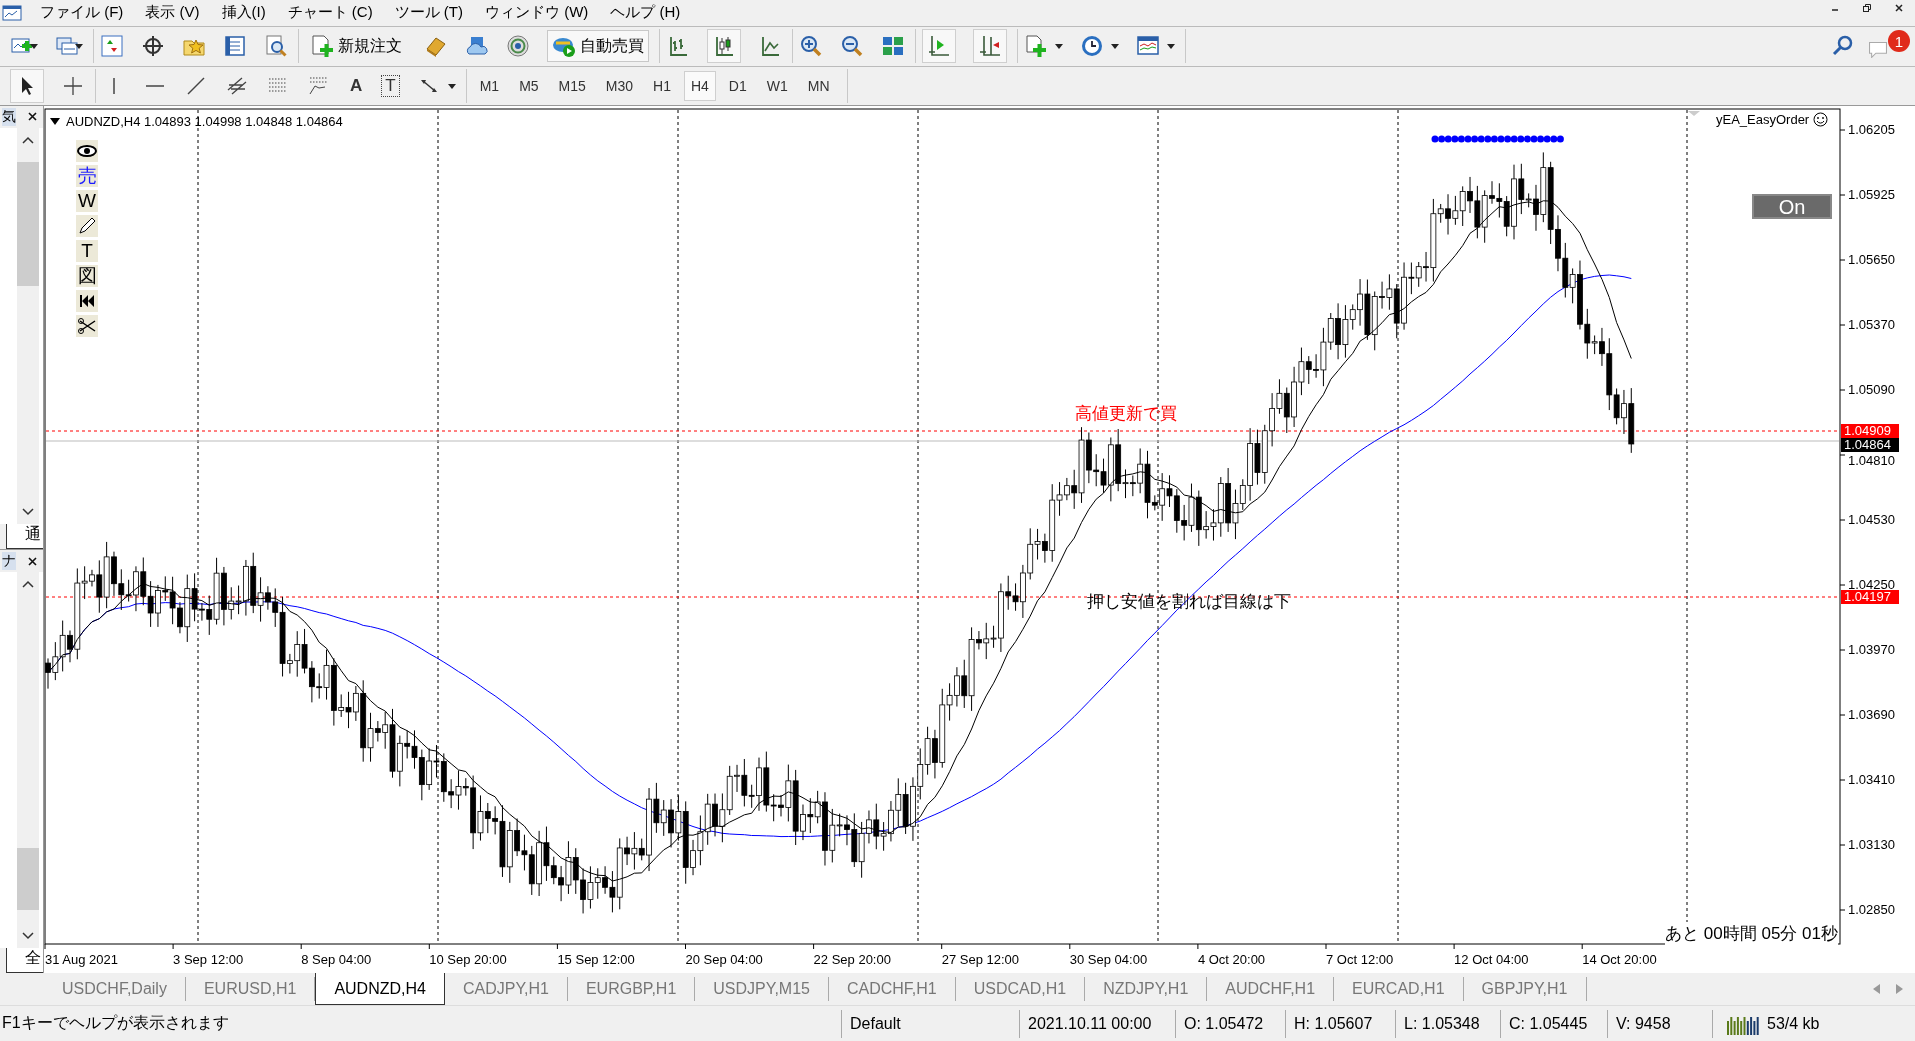 The image size is (1915, 1041). I want to click on smiley-icon, so click(1821, 119).